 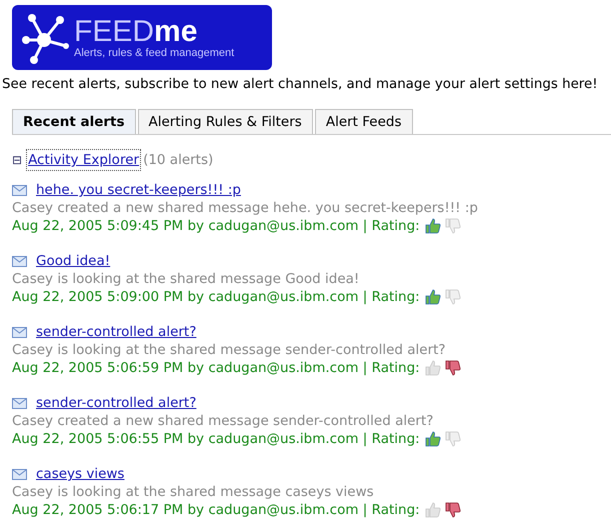 I want to click on alert-title-link: caseys views, so click(x=80, y=474).